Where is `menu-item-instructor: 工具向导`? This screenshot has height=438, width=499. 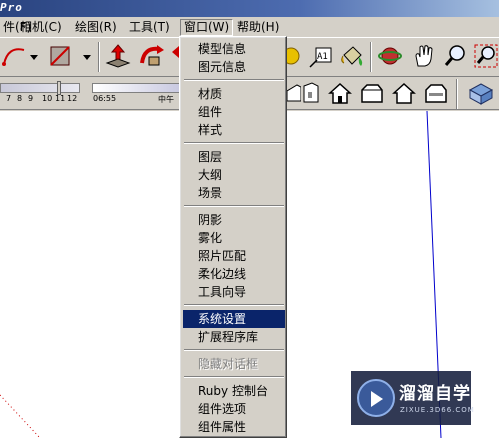 menu-item-instructor: 工具向导 is located at coordinates (234, 292).